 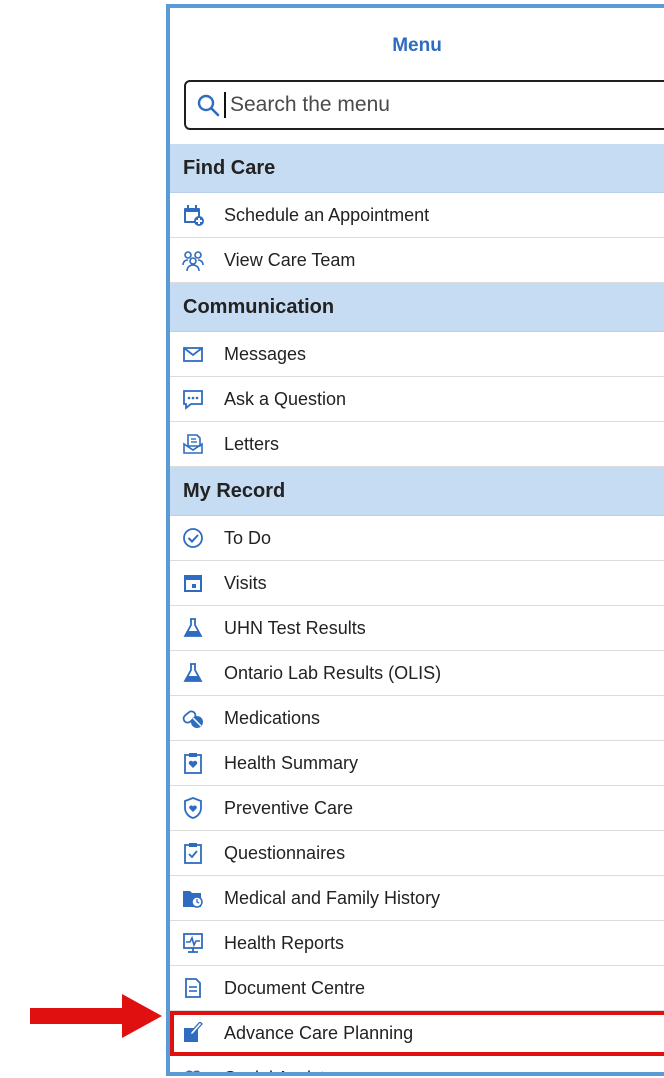 I want to click on search-box, so click(x=424, y=105).